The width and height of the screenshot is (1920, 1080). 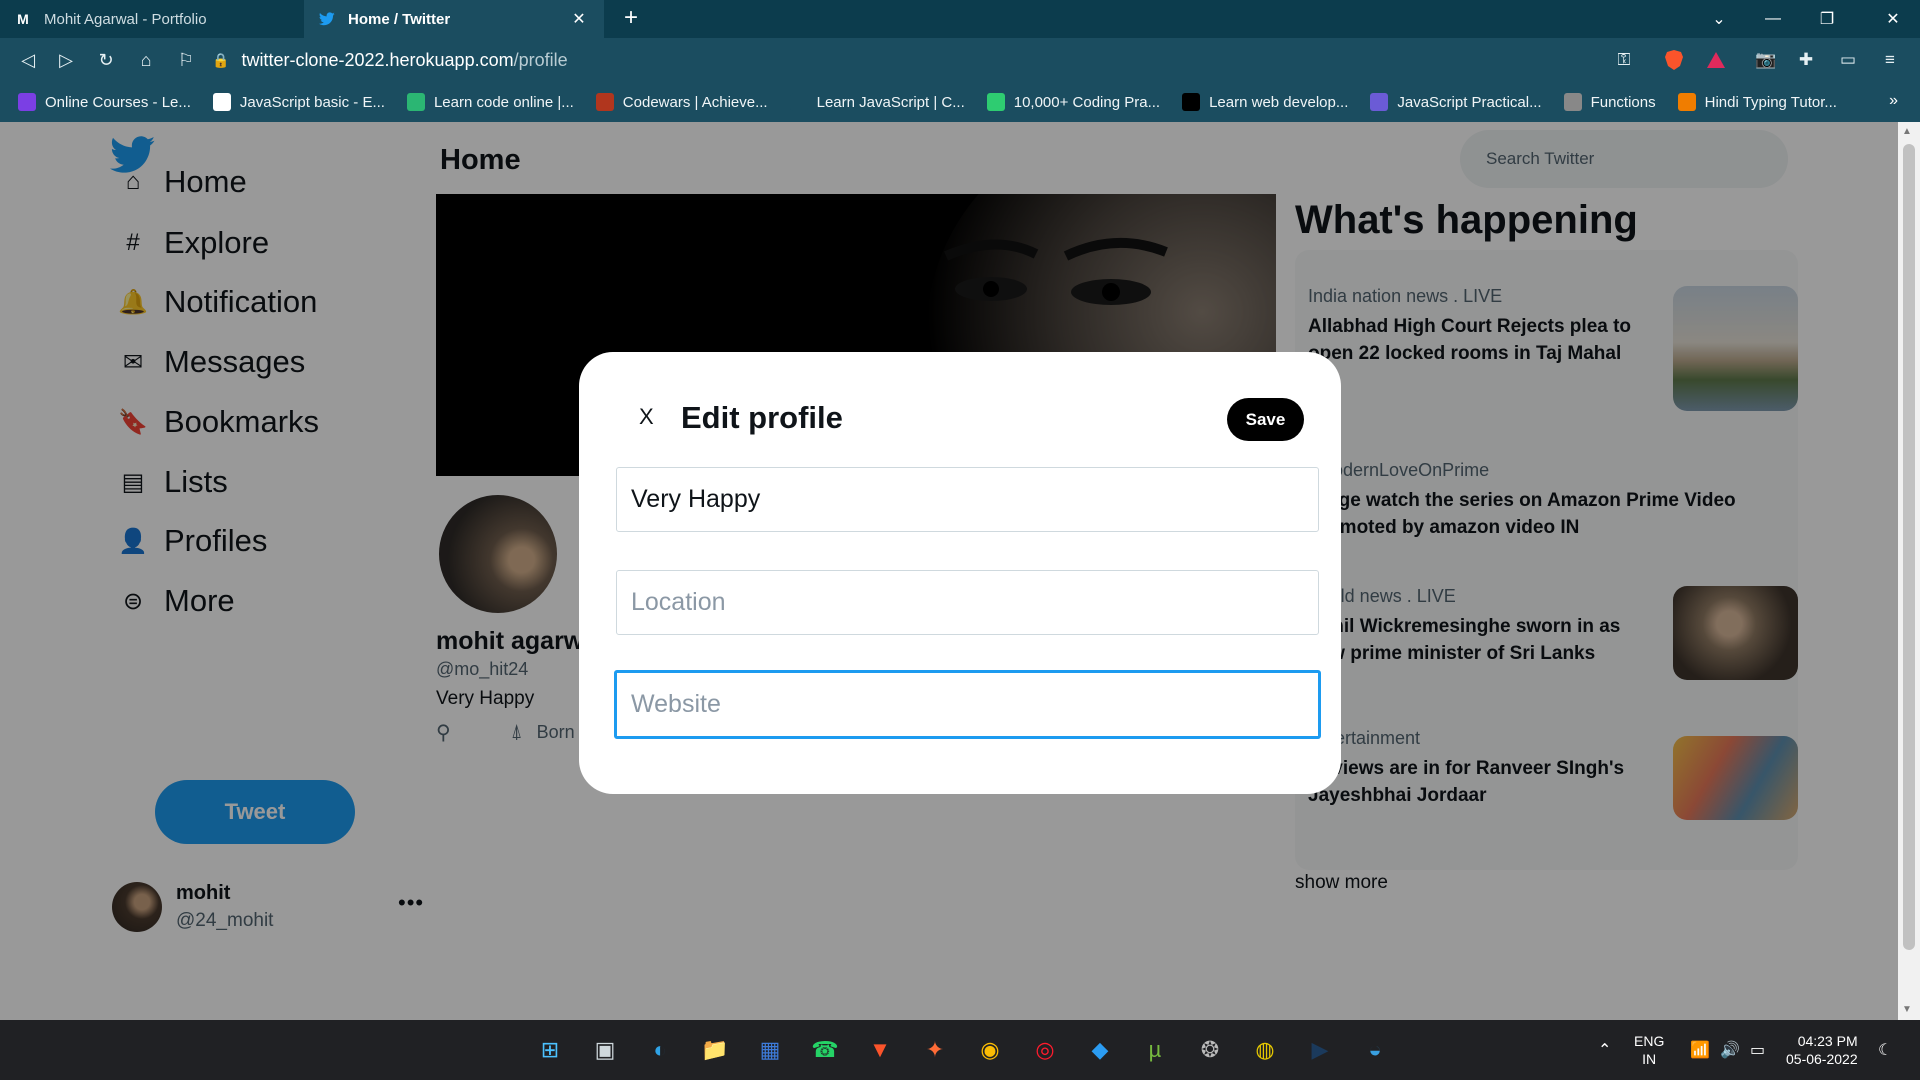 What do you see at coordinates (770, 1050) in the screenshot?
I see `store-icon: ▦` at bounding box center [770, 1050].